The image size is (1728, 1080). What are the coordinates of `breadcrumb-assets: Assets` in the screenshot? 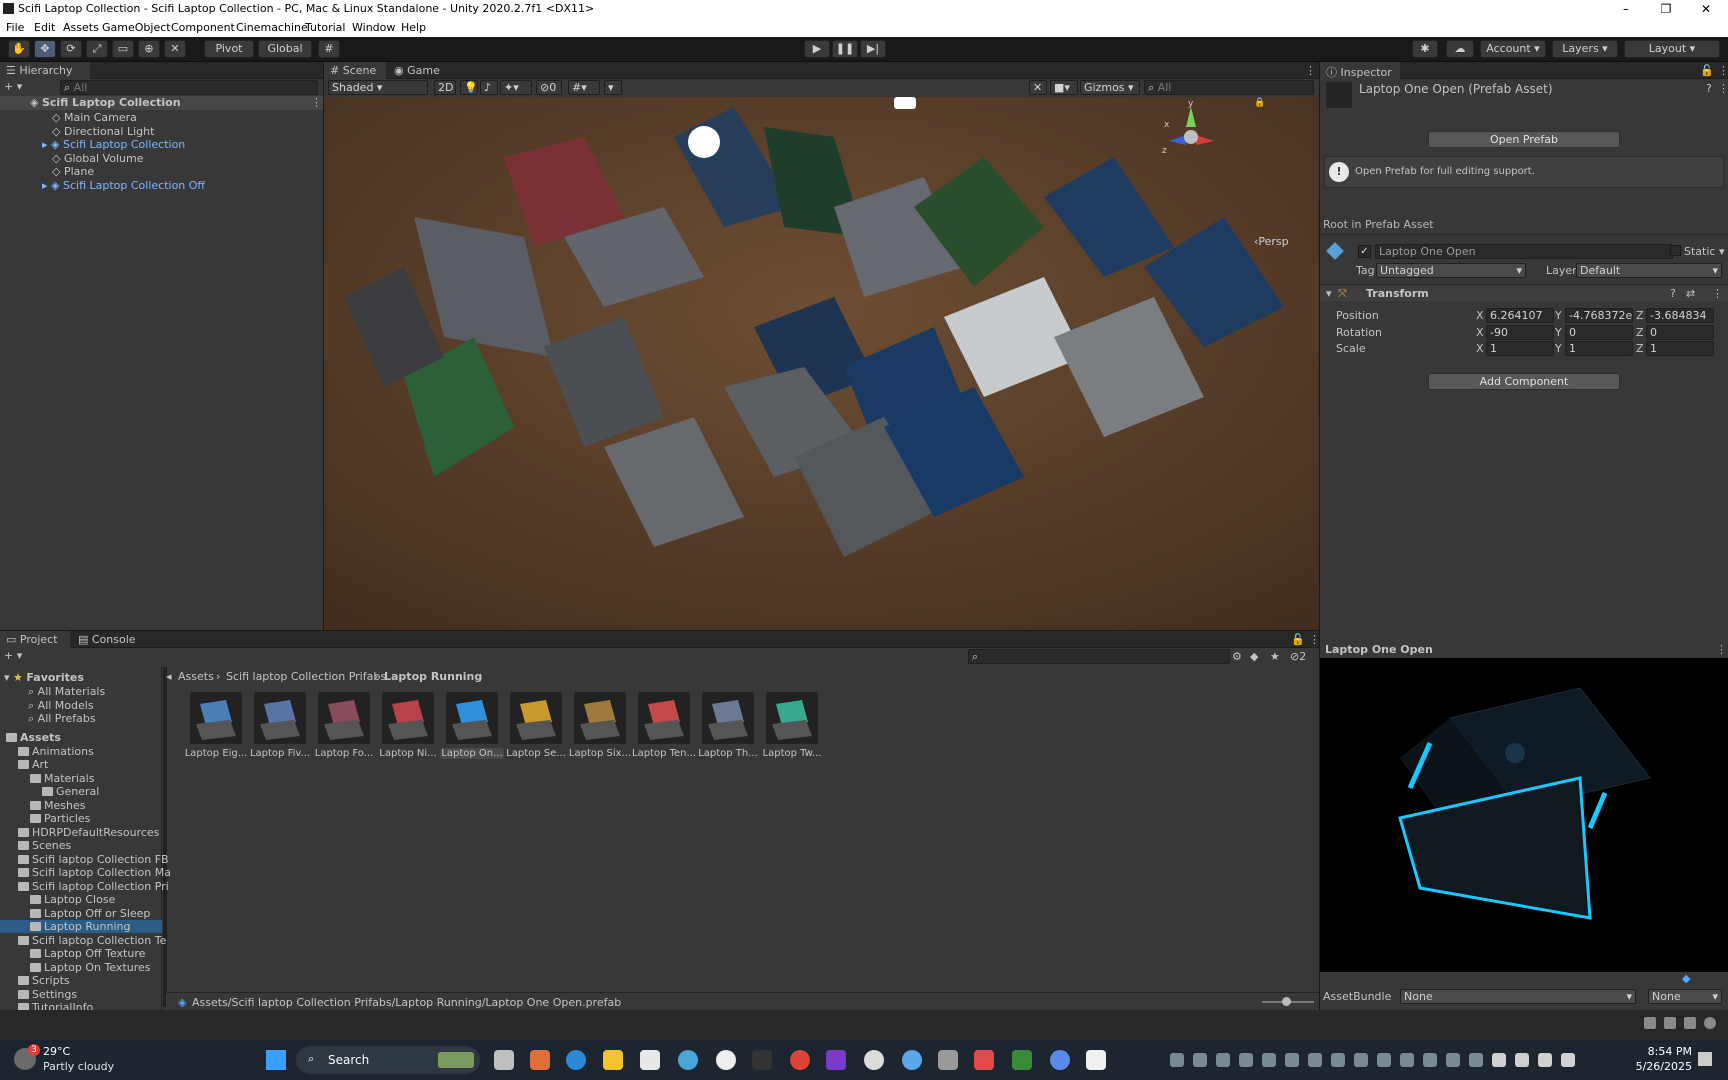 It's located at (196, 676).